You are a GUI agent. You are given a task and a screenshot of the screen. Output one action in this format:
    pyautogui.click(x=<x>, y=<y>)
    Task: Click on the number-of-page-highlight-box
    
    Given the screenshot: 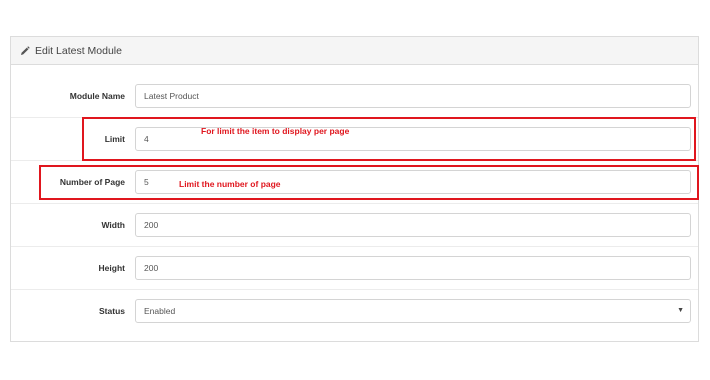 What is the action you would take?
    pyautogui.click(x=369, y=182)
    